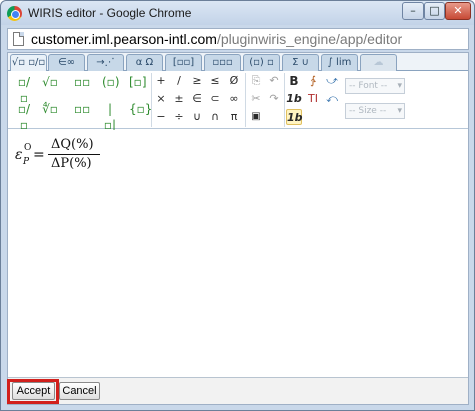 Image resolution: width=475 pixels, height=411 pixels. What do you see at coordinates (144, 62) in the screenshot?
I see `tab-greek: α Ω` at bounding box center [144, 62].